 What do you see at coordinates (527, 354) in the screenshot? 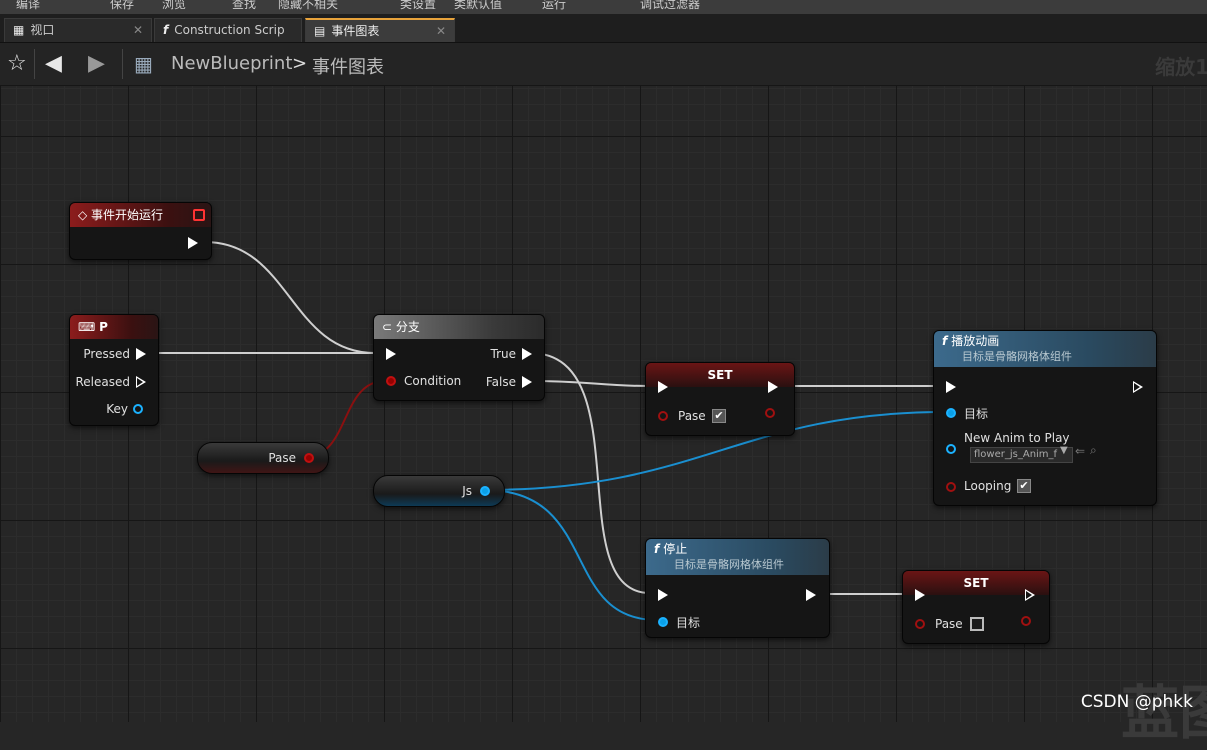
I see `true-exec-pin` at bounding box center [527, 354].